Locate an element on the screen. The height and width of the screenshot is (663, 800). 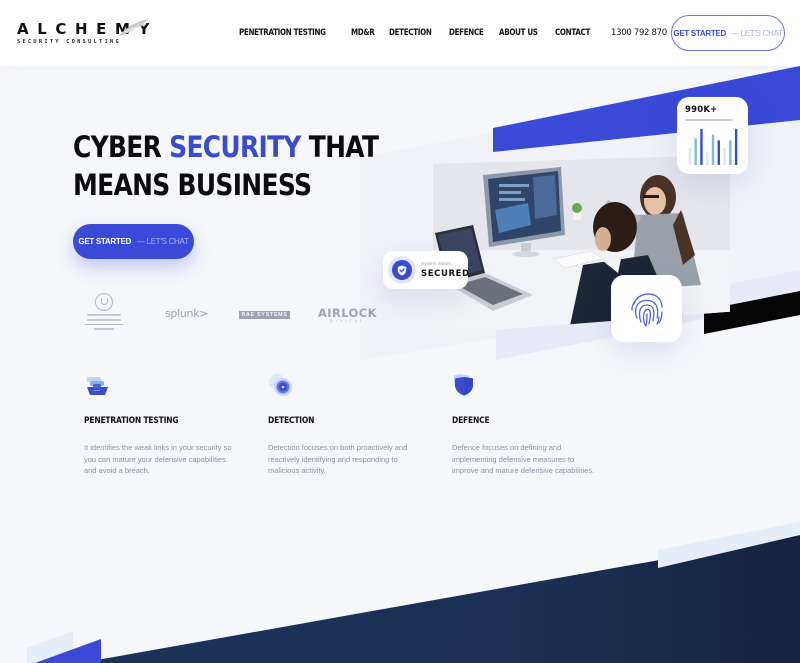
hero-title-prefix: CYBER is located at coordinates (121, 147).